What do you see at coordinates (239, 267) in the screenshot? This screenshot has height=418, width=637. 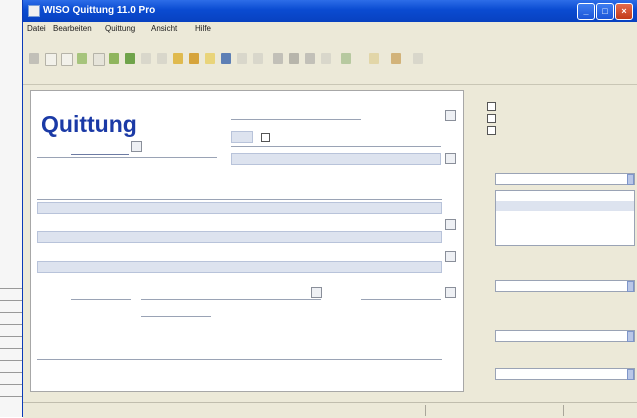 I see `recipient-field` at bounding box center [239, 267].